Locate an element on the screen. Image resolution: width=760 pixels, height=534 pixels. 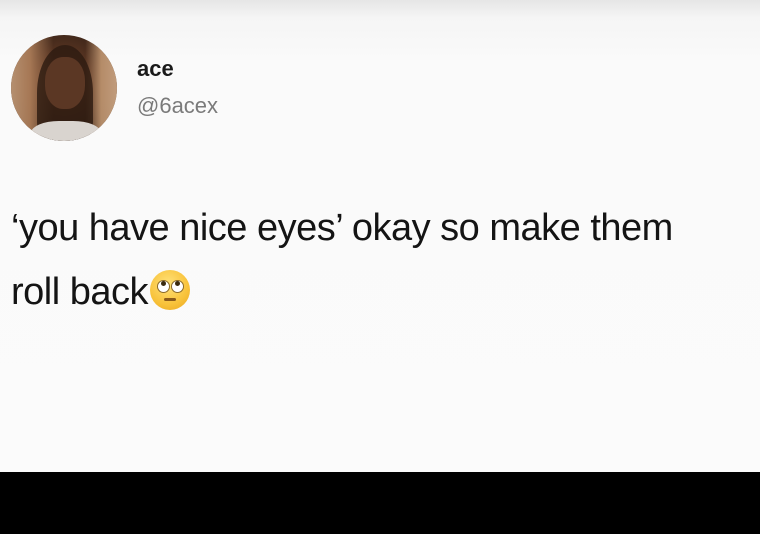
user-handle: @6acex is located at coordinates (177, 106).